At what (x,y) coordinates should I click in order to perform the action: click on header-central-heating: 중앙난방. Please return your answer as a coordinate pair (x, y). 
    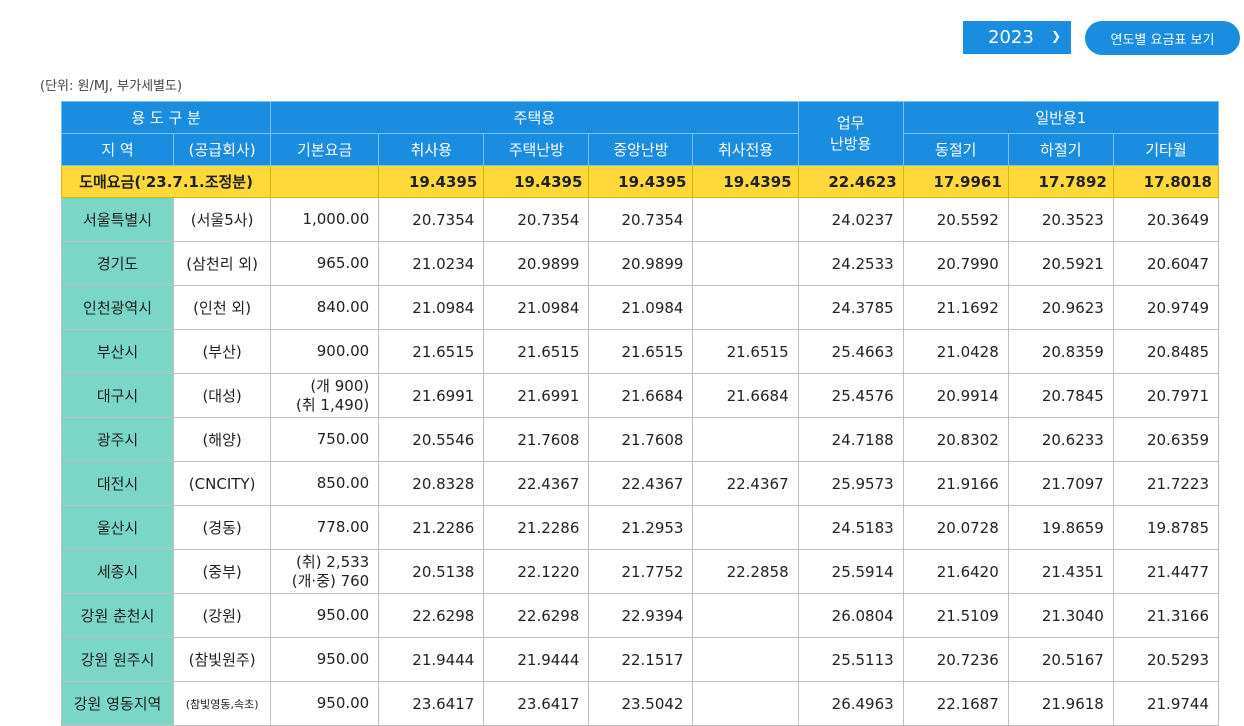
    Looking at the image, I should click on (641, 149).